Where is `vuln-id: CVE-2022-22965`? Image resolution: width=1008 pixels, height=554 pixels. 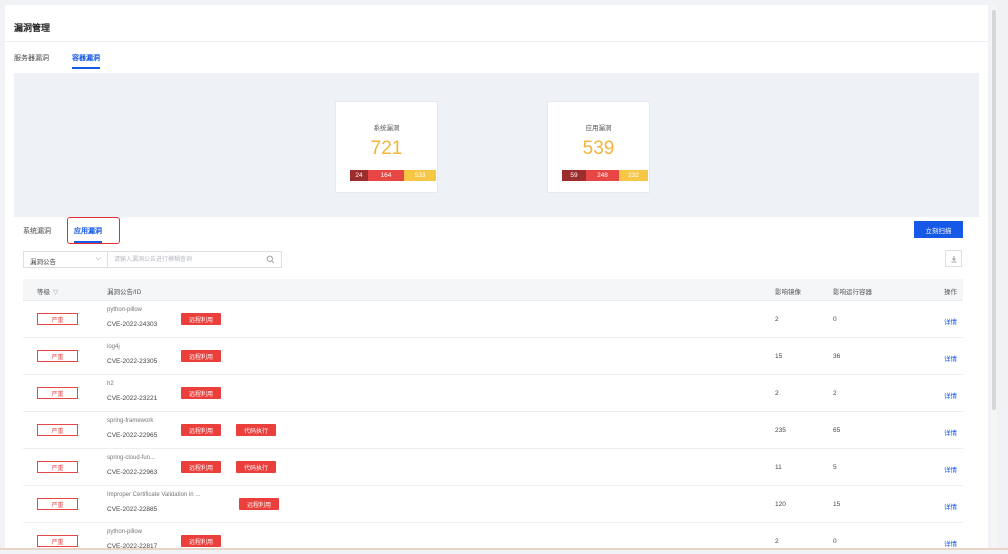 vuln-id: CVE-2022-22965 is located at coordinates (132, 435).